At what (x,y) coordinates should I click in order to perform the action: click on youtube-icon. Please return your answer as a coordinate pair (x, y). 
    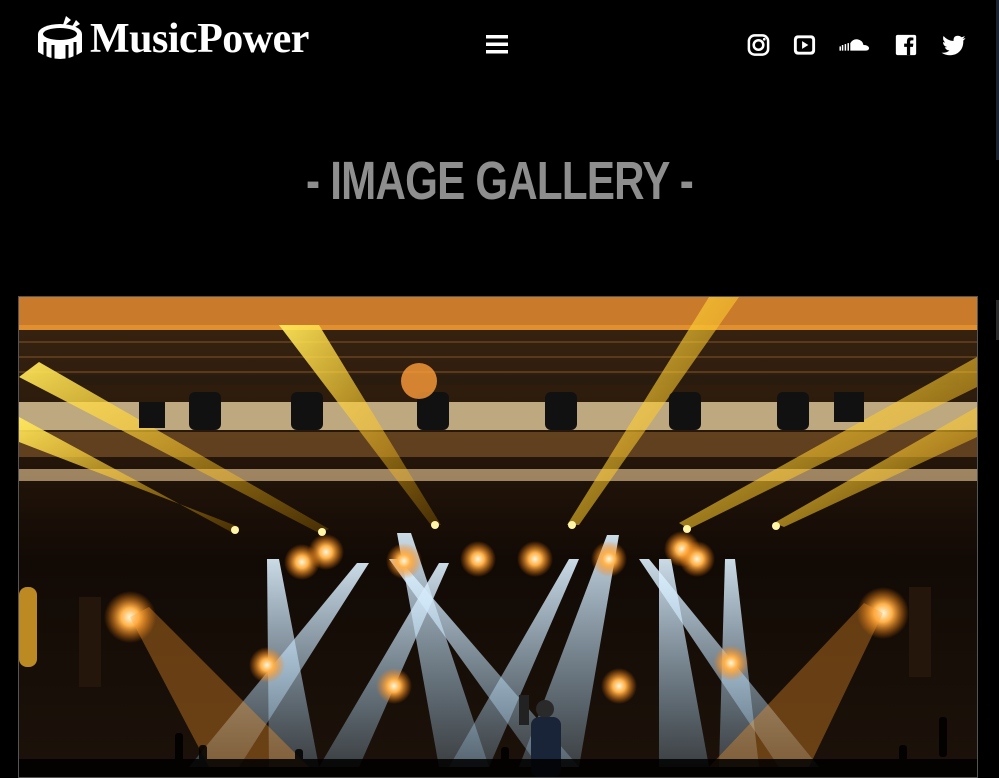
    Looking at the image, I should click on (804, 45).